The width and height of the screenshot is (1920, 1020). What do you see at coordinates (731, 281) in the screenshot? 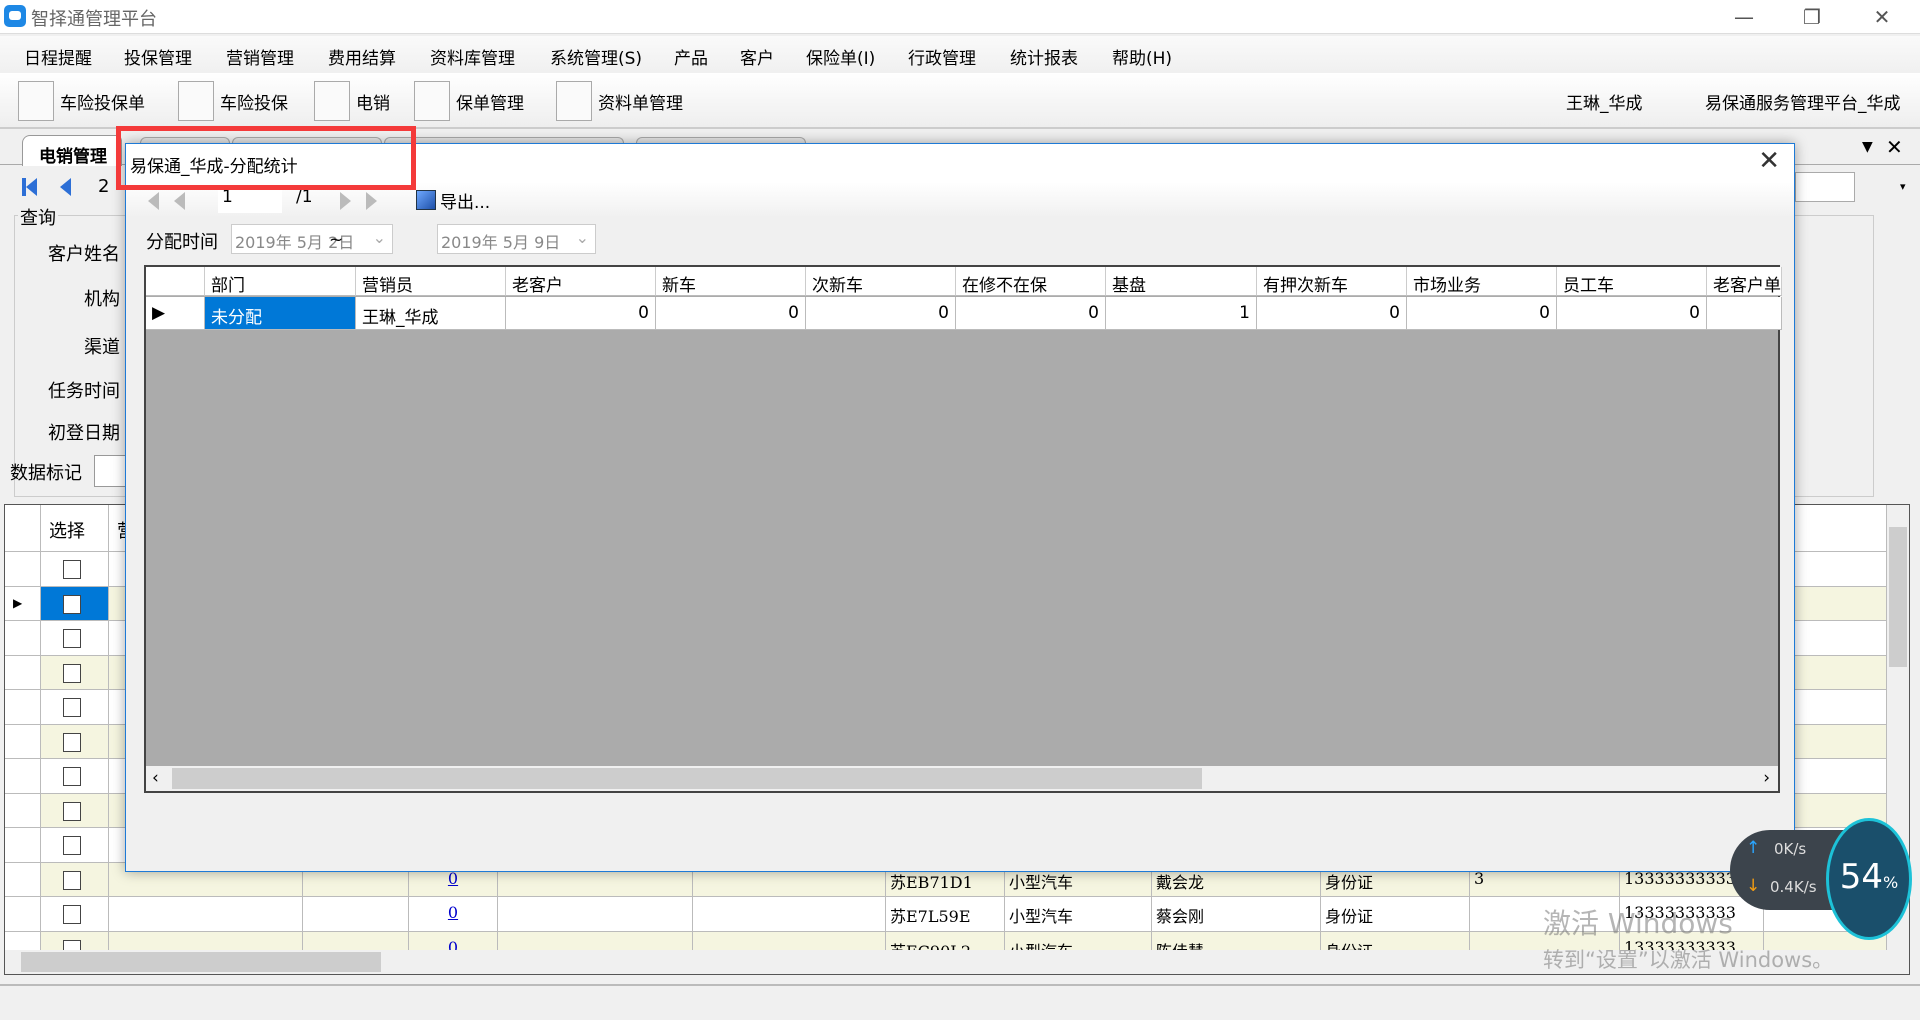
I see `dialog-column-header: 新车` at bounding box center [731, 281].